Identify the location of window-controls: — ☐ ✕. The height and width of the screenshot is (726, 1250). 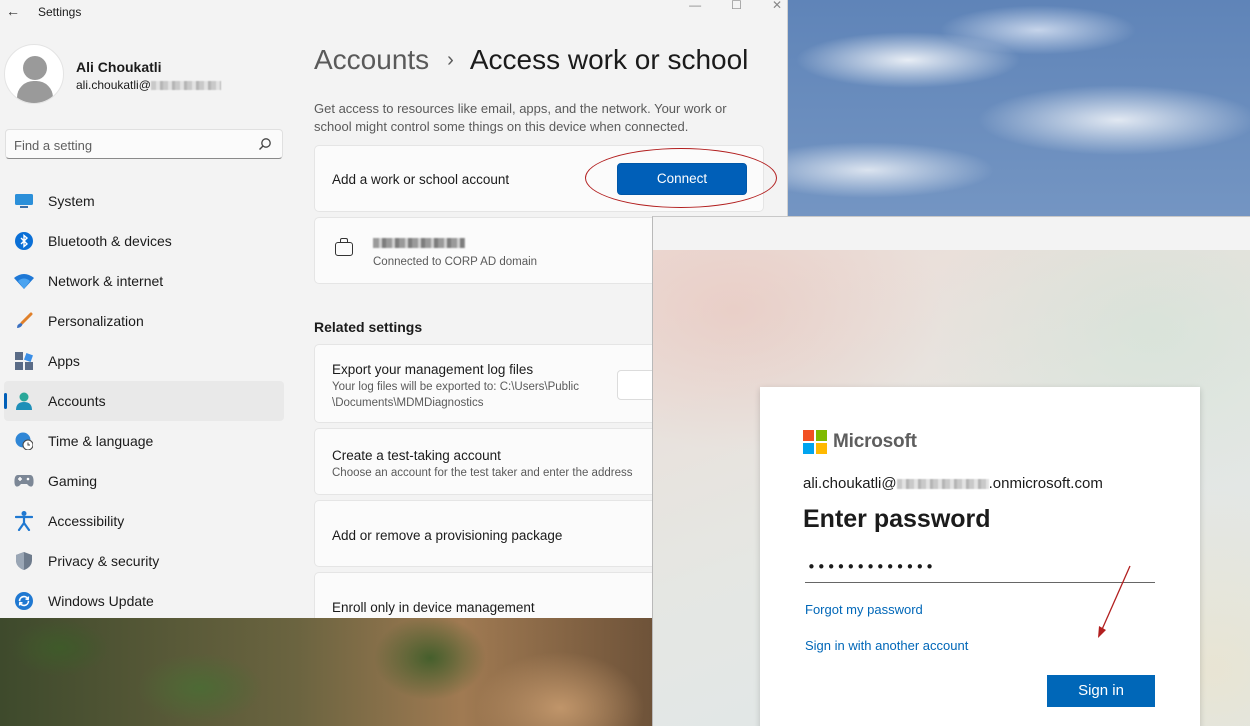
(735, 6).